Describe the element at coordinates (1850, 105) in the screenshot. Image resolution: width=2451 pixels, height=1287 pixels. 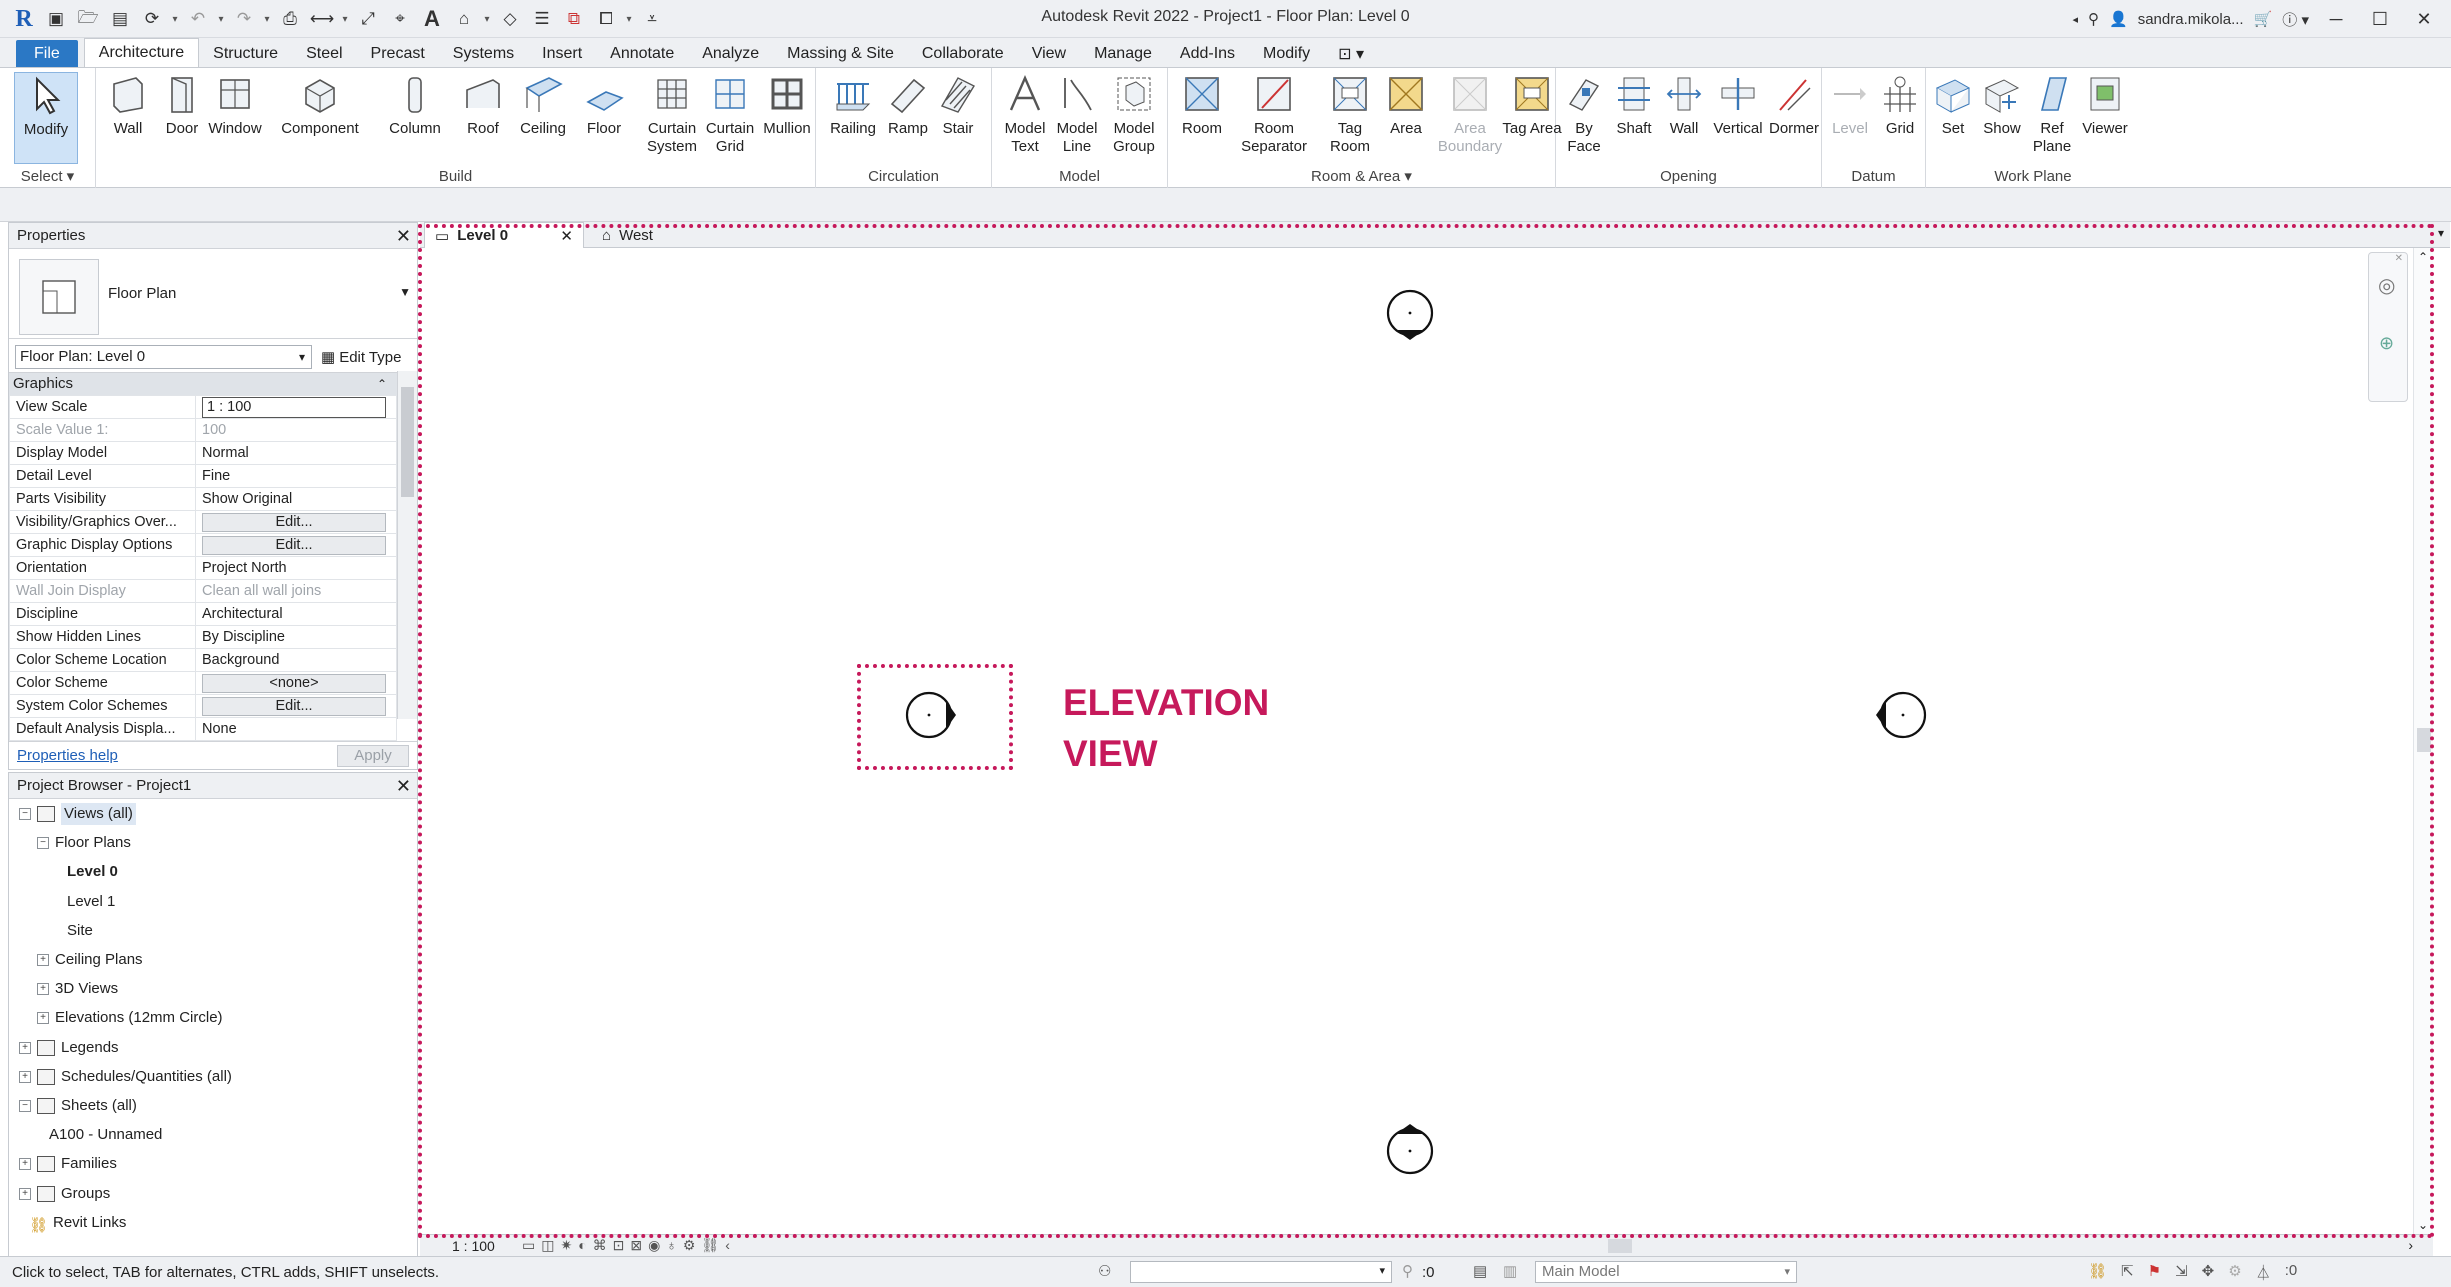
I see `level-button: Level` at that location.